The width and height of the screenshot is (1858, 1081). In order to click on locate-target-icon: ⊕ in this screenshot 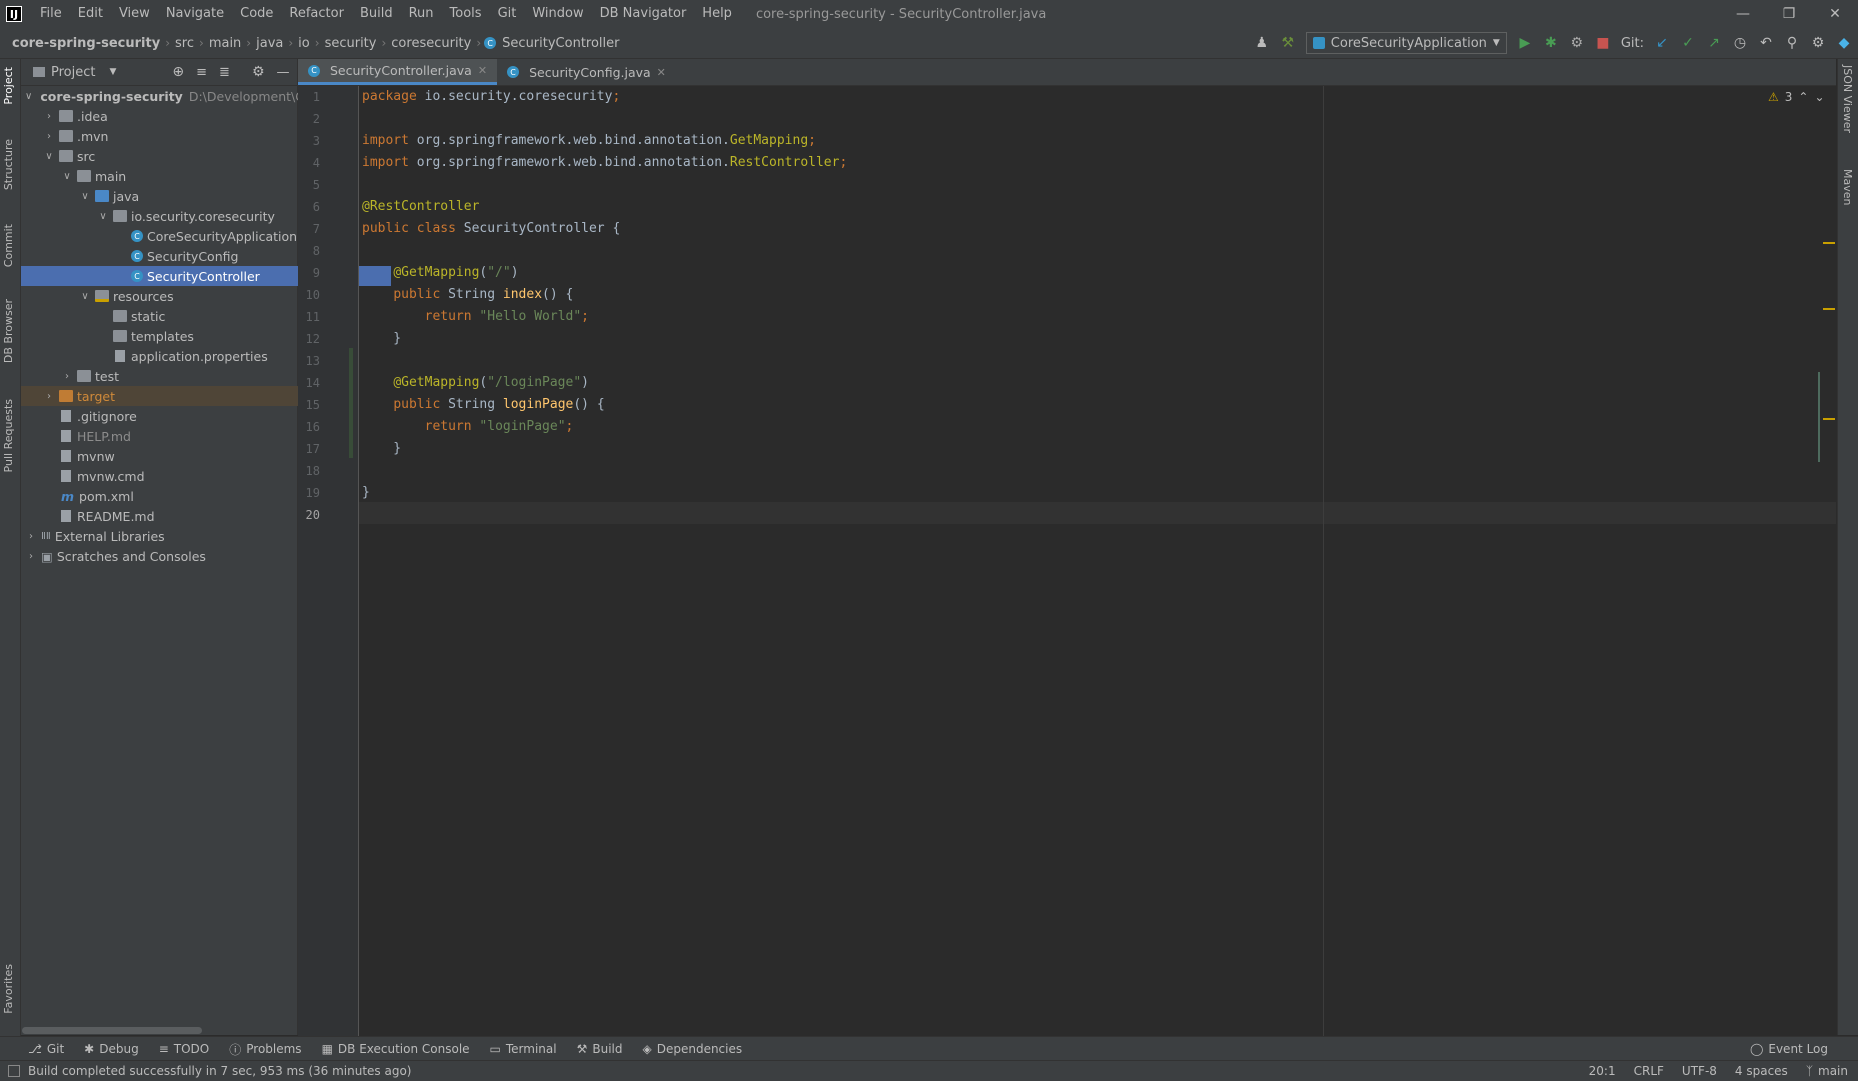, I will do `click(178, 72)`.